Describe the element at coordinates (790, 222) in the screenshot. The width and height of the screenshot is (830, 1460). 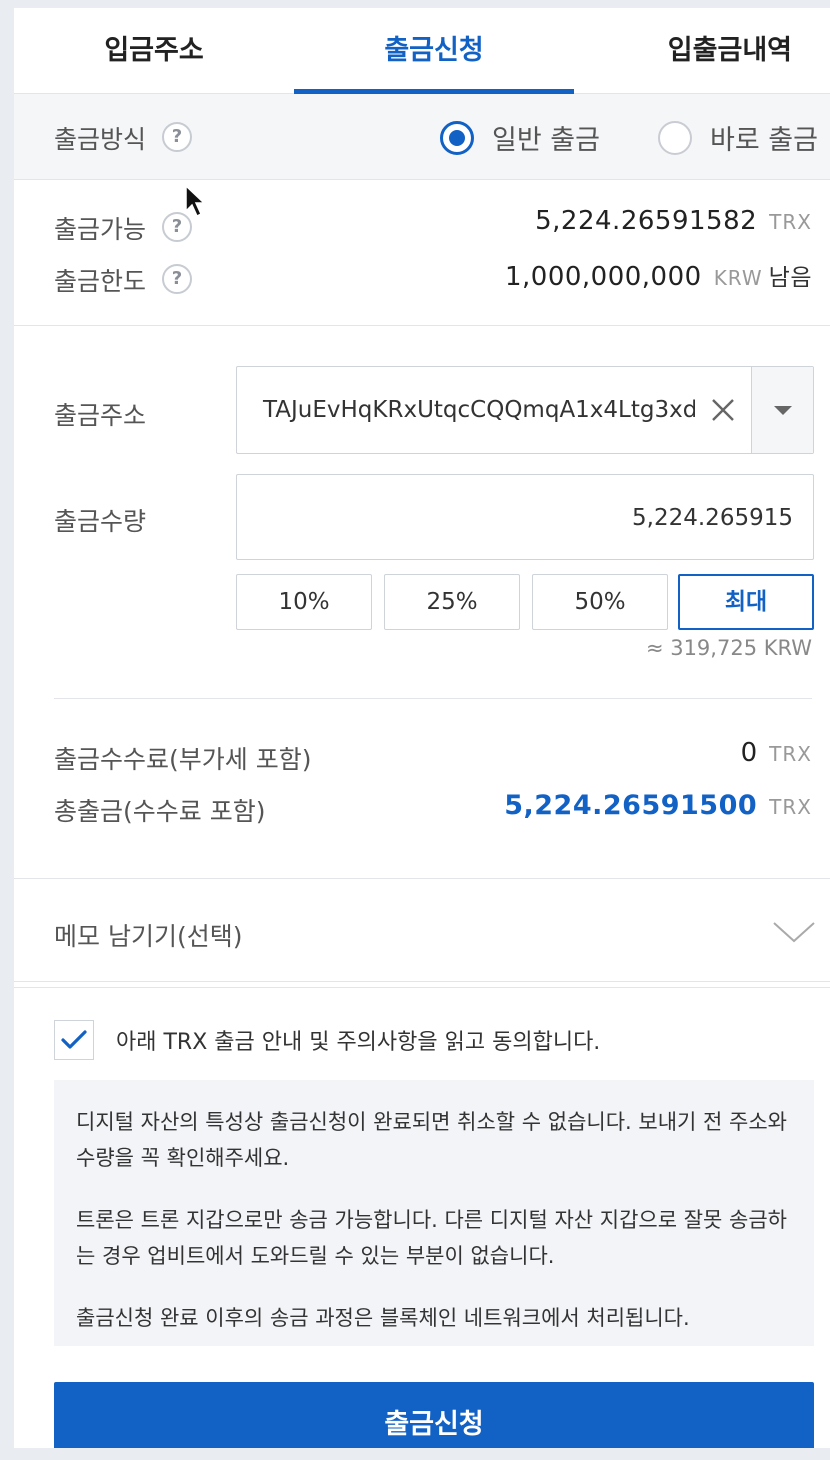
I see `available-unit: TRX` at that location.